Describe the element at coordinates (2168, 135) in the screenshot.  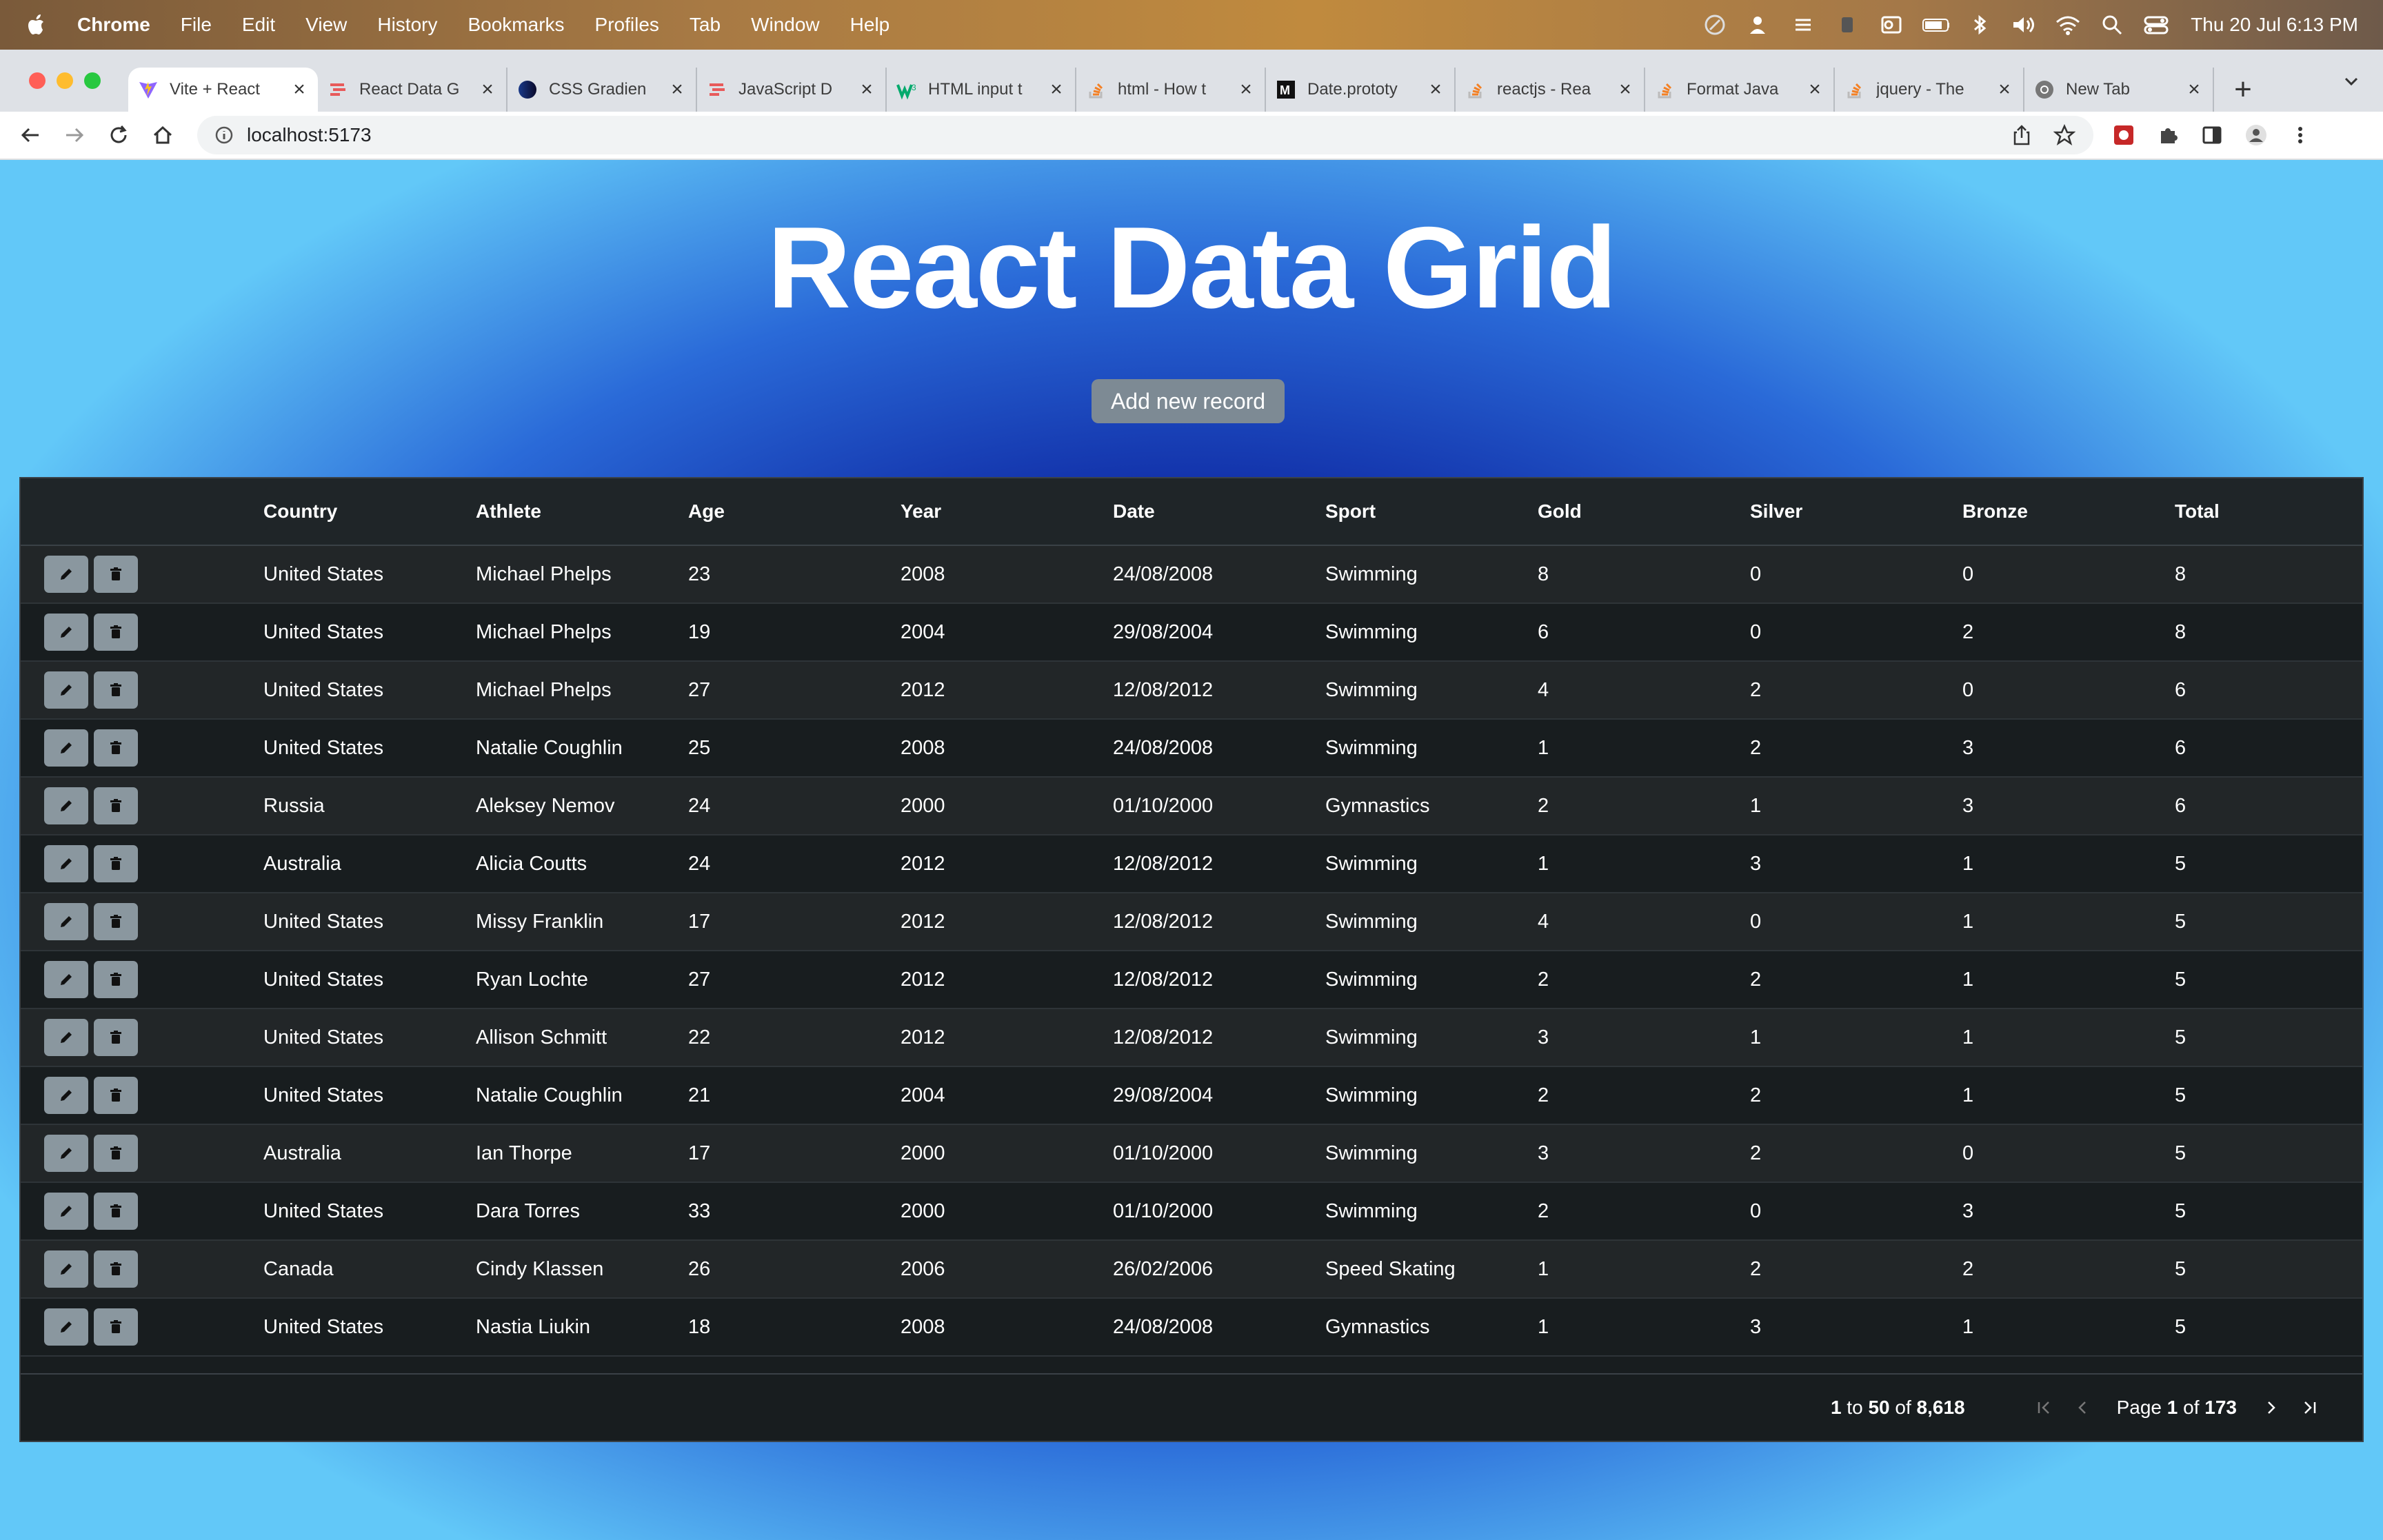
I see `extensions-puzzle-icon` at that location.